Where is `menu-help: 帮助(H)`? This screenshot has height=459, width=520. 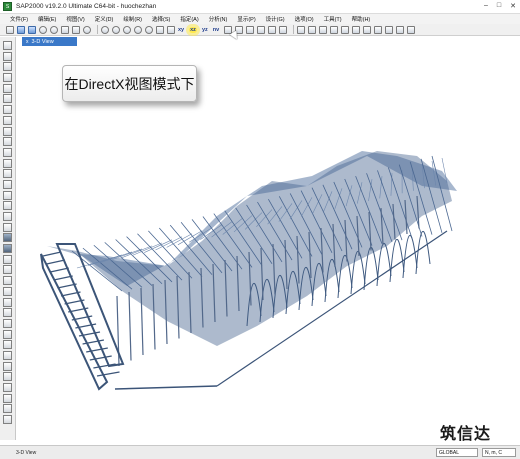
menu-help: 帮助(H) is located at coordinates (361, 19).